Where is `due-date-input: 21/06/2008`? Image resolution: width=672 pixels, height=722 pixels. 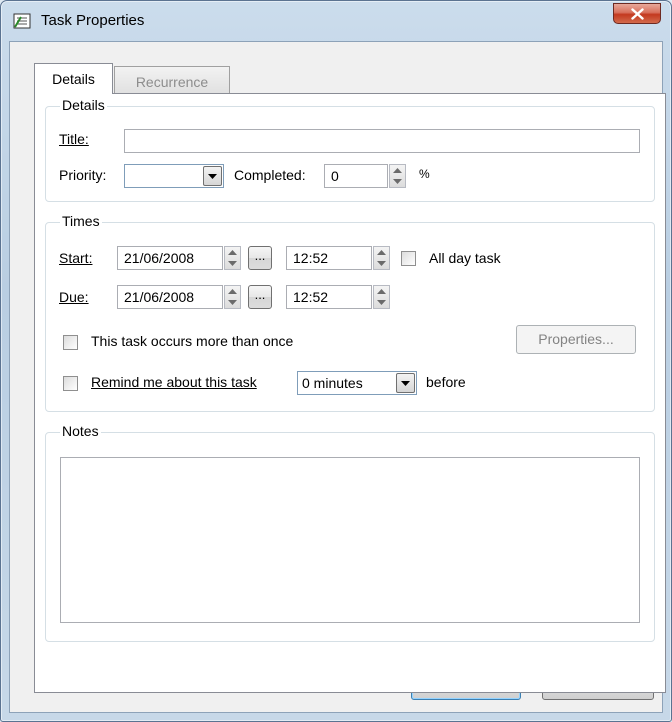
due-date-input: 21/06/2008 is located at coordinates (170, 297).